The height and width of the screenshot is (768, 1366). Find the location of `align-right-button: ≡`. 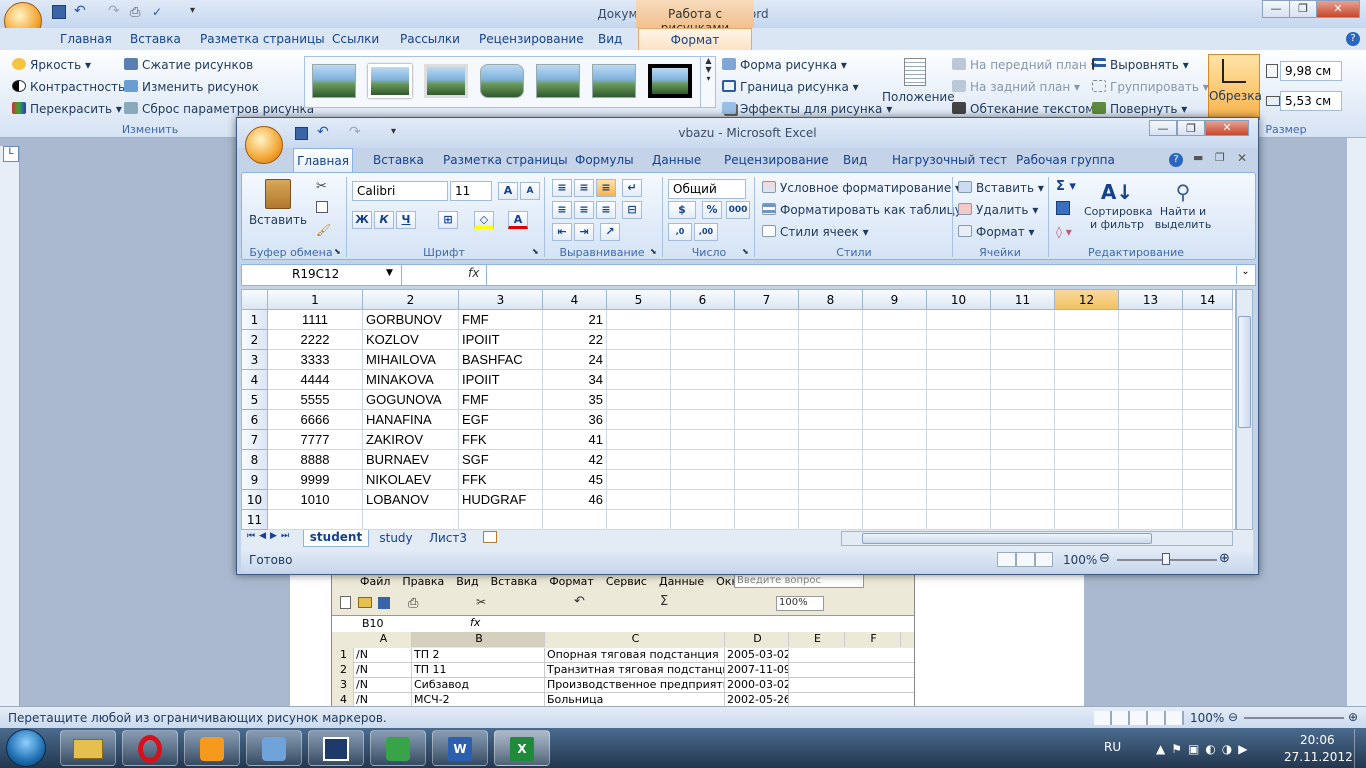

align-right-button: ≡ is located at coordinates (606, 210).